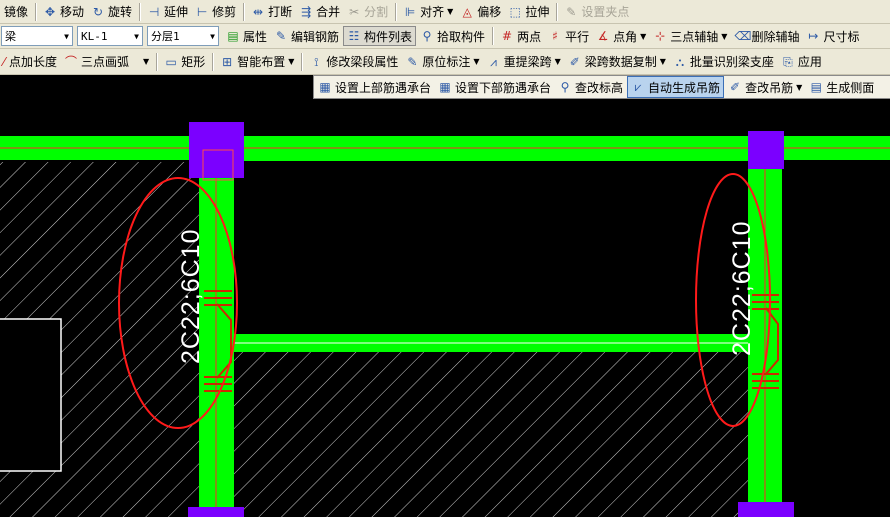 The image size is (890, 517). What do you see at coordinates (171, 61) in the screenshot?
I see `rectangle-icon: ▭` at bounding box center [171, 61].